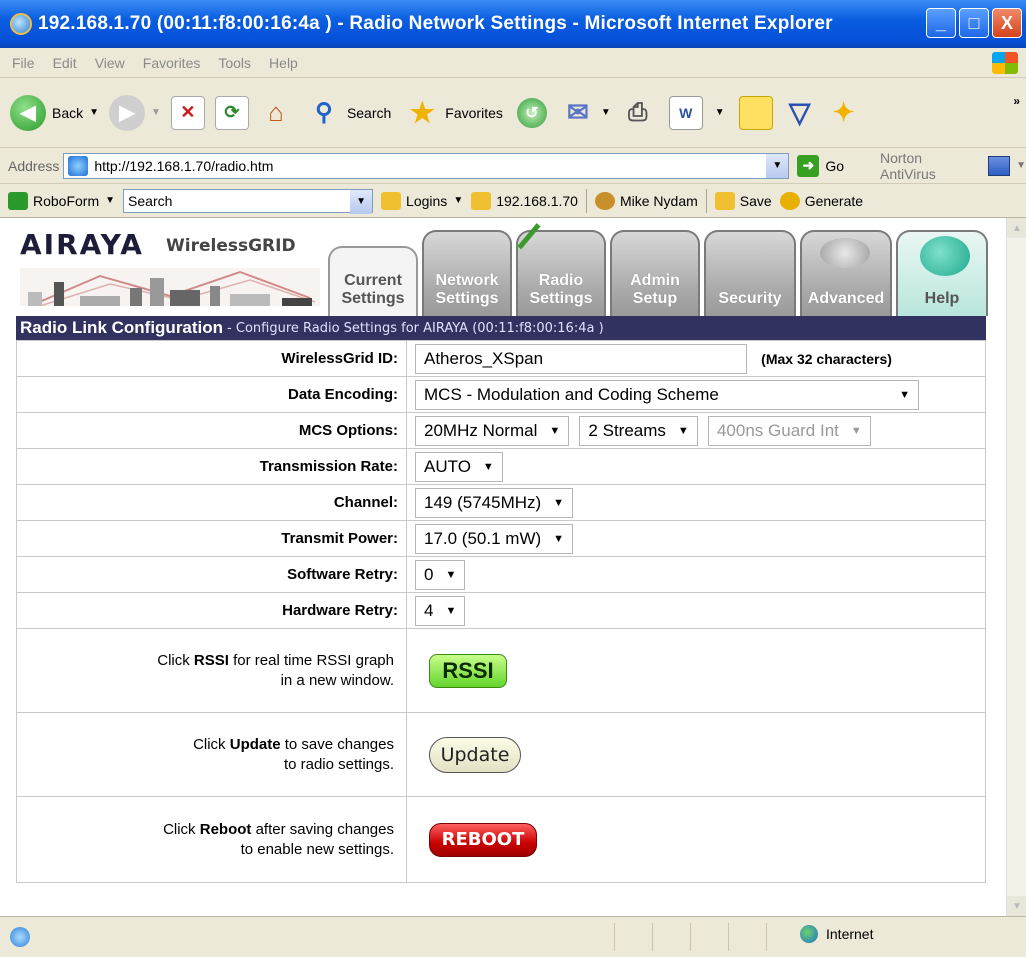 This screenshot has height=957, width=1026. Describe the element at coordinates (172, 63) in the screenshot. I see `menu-favorites: Favorites` at that location.